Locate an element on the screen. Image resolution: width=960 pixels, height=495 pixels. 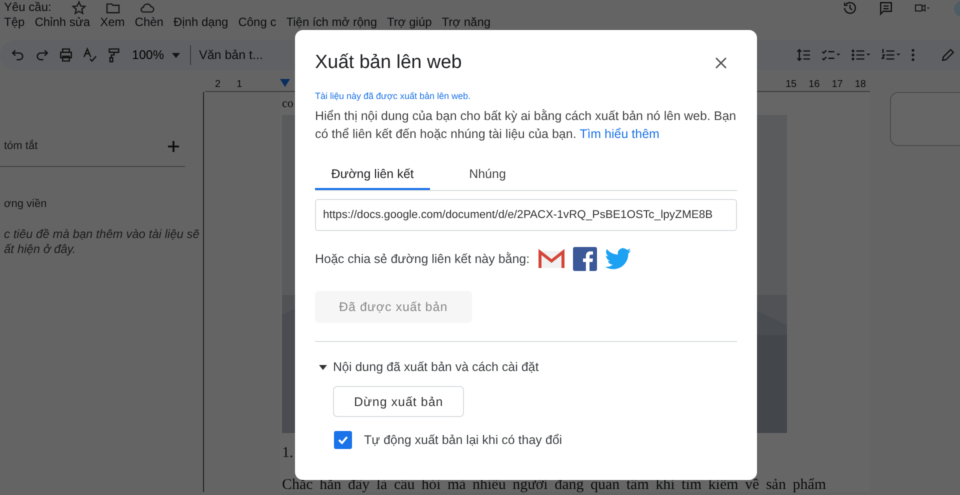
facebook-icon is located at coordinates (584, 259).